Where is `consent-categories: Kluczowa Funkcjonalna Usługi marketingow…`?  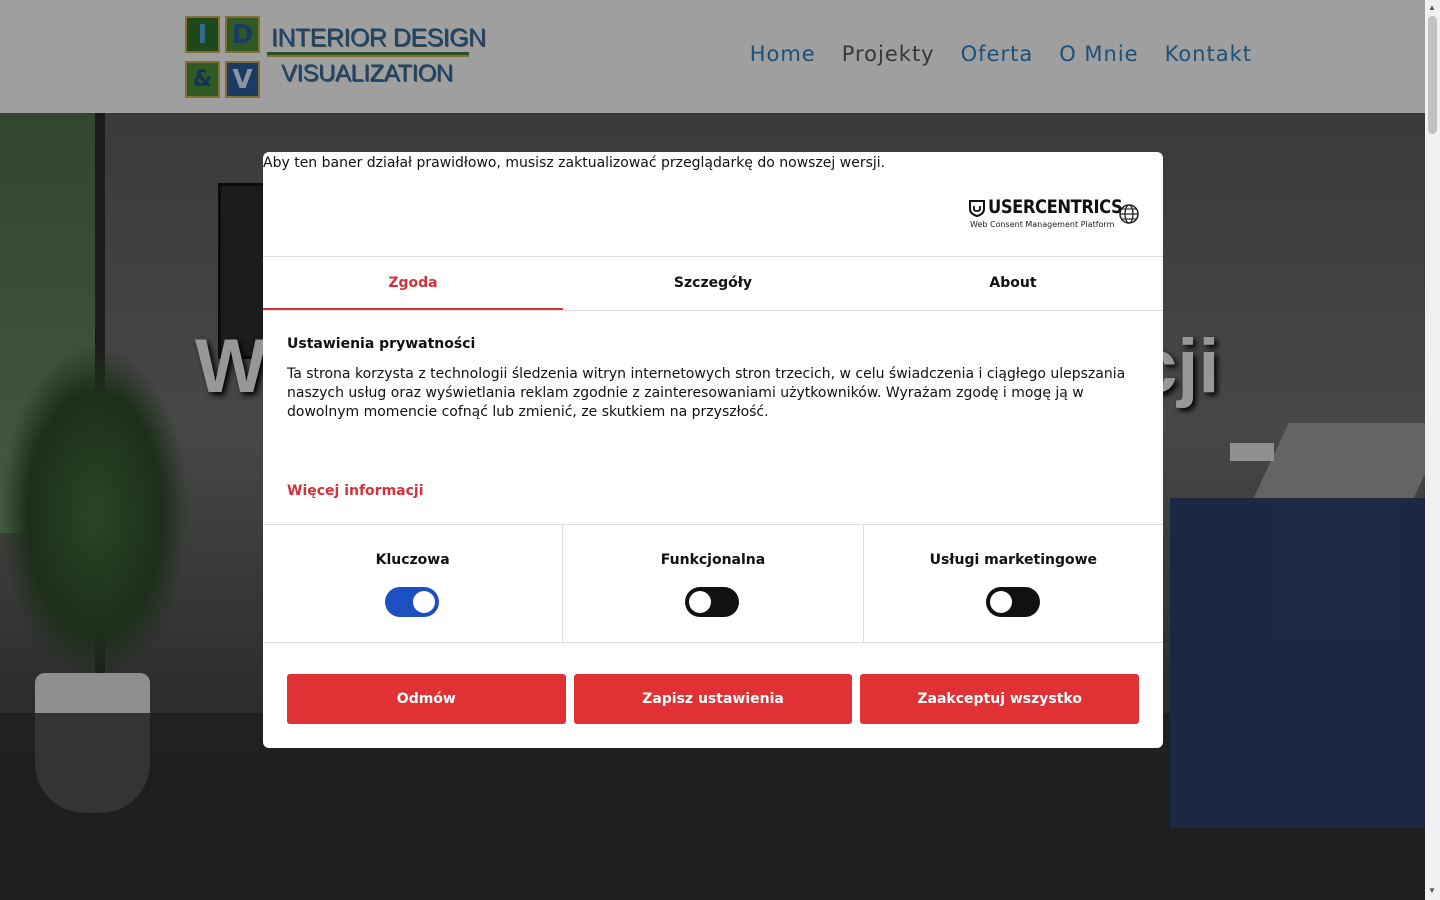 consent-categories: Kluczowa Funkcjonalna Usługi marketingow… is located at coordinates (713, 583).